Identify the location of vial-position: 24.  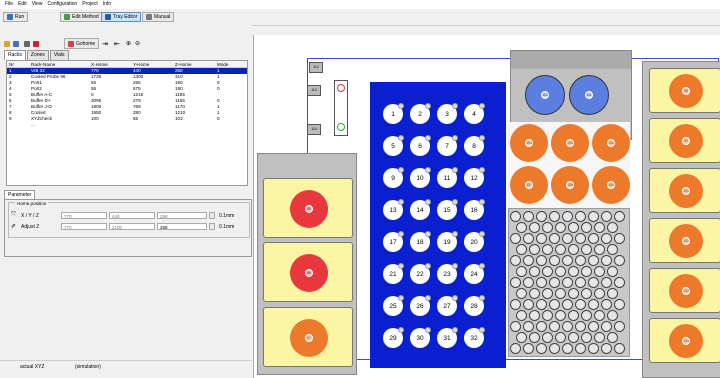
(474, 273).